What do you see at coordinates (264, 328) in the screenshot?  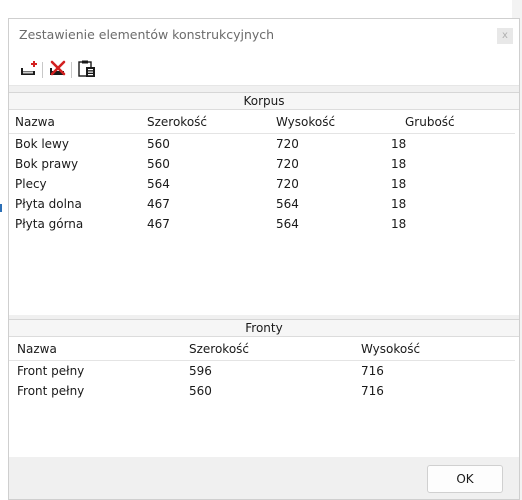 I see `fronty-caption: Fronty` at bounding box center [264, 328].